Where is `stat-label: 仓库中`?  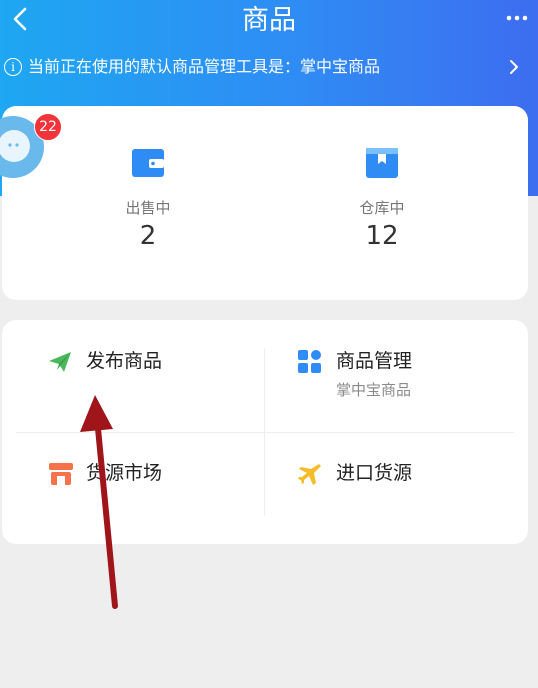 stat-label: 仓库中 is located at coordinates (382, 208).